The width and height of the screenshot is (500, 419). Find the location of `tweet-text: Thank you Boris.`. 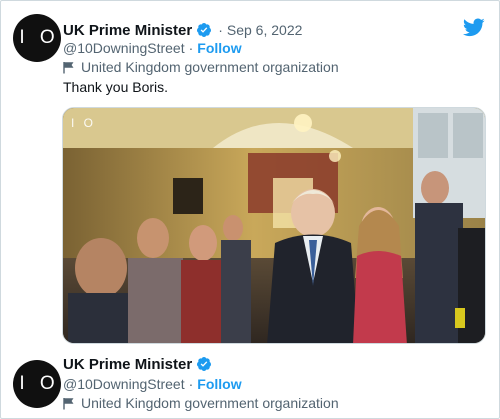

tweet-text: Thank you Boris. is located at coordinates (116, 87).